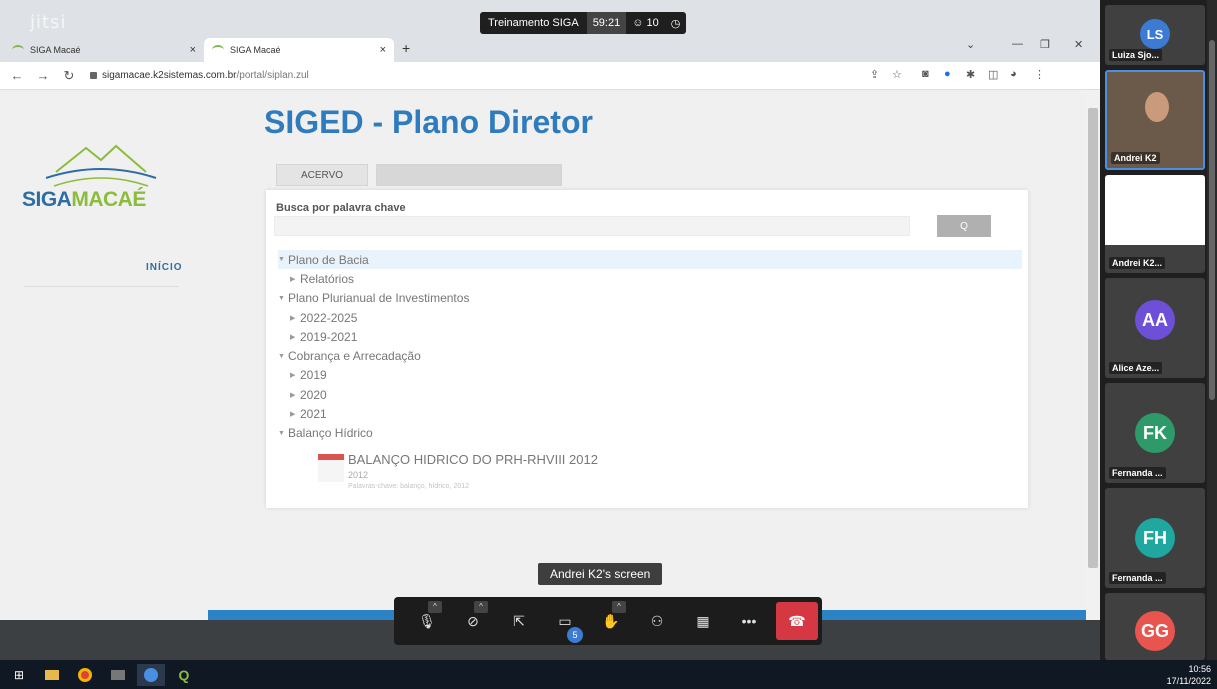 The image size is (1217, 689). What do you see at coordinates (52, 675) in the screenshot?
I see `file-explorer-icon` at bounding box center [52, 675].